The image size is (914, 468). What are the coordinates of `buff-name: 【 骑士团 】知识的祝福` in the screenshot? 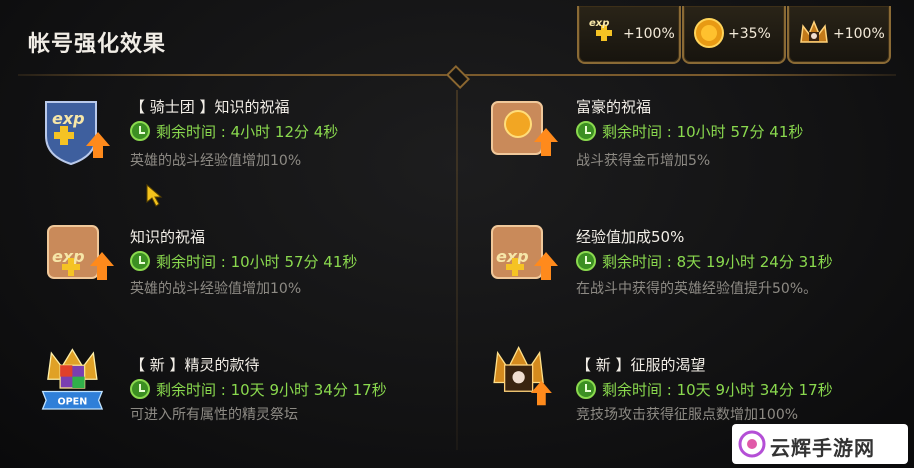 It's located at (210, 107).